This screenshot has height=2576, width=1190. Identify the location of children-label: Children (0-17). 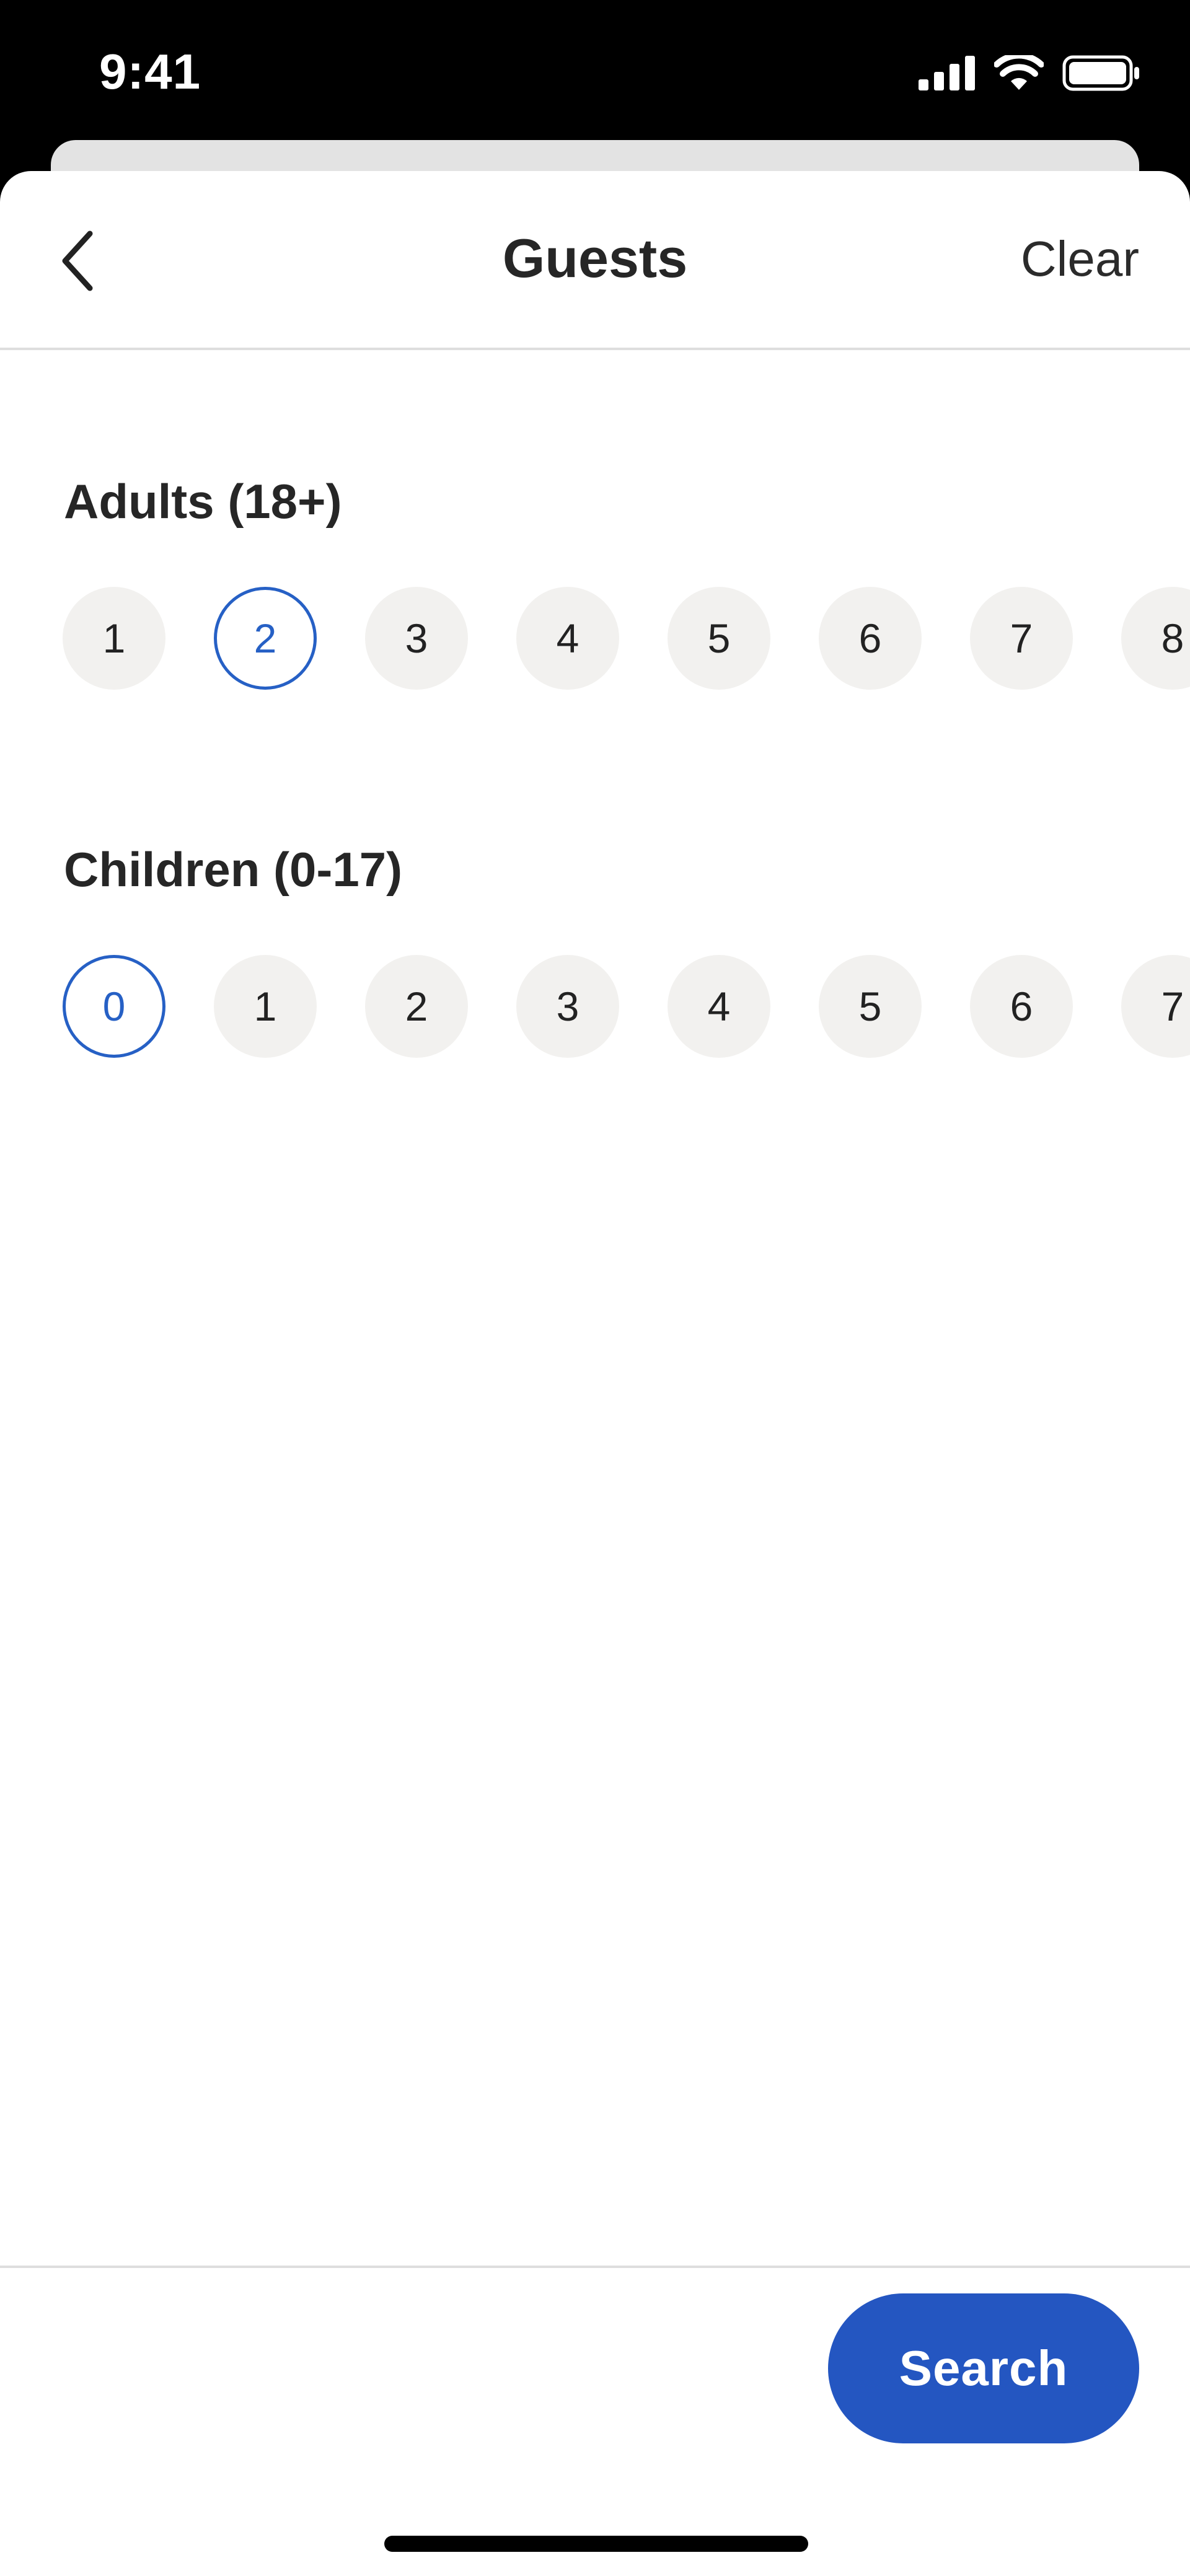
(233, 869).